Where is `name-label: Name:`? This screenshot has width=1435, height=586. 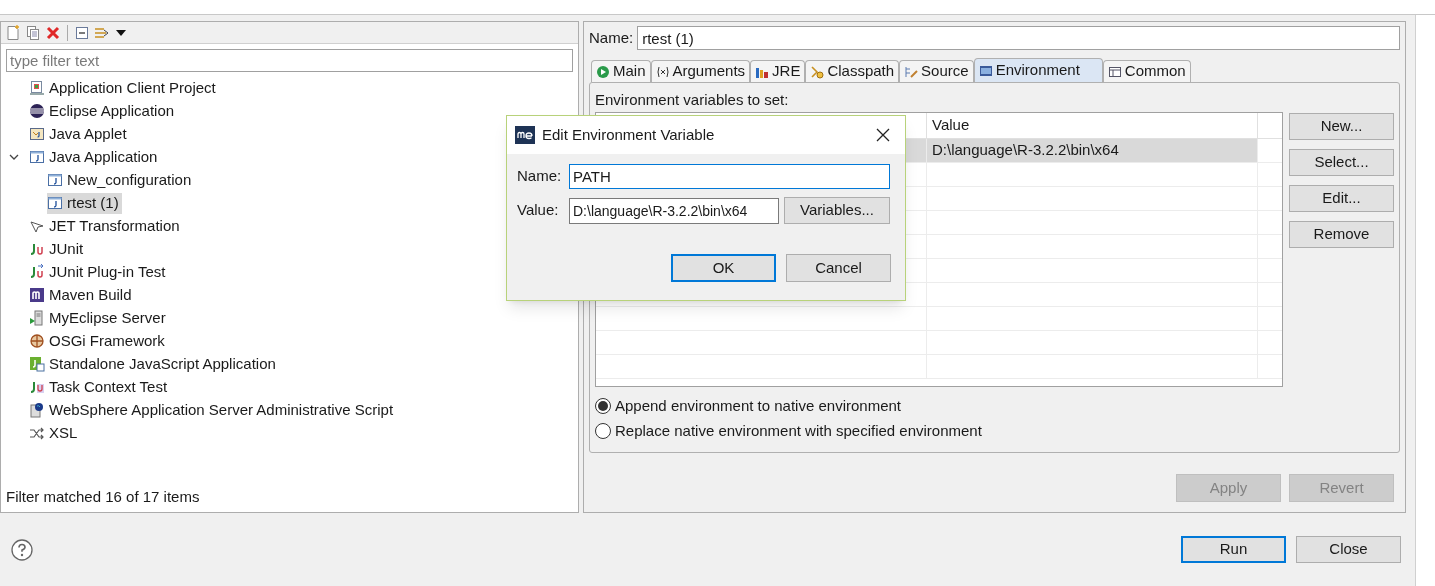 name-label: Name: is located at coordinates (611, 37).